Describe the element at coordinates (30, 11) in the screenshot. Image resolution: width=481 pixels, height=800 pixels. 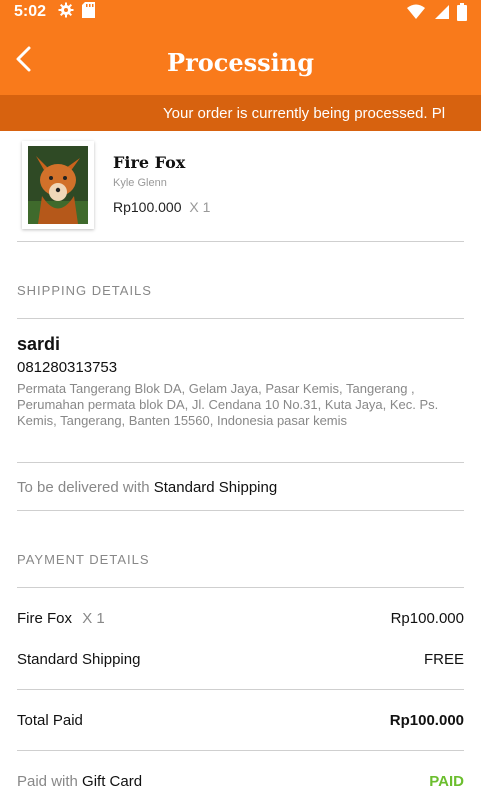
I see `status-time: 5:02` at that location.